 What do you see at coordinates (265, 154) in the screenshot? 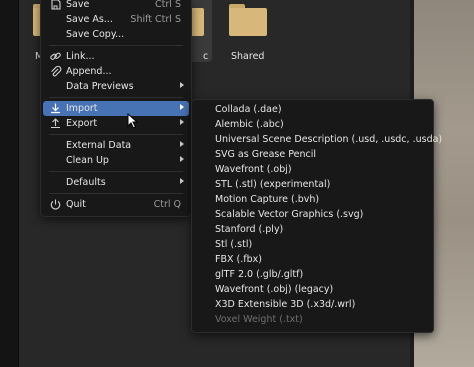
I see `import-item-svg-grease-pencil: SVG as Grease Pencil` at bounding box center [265, 154].